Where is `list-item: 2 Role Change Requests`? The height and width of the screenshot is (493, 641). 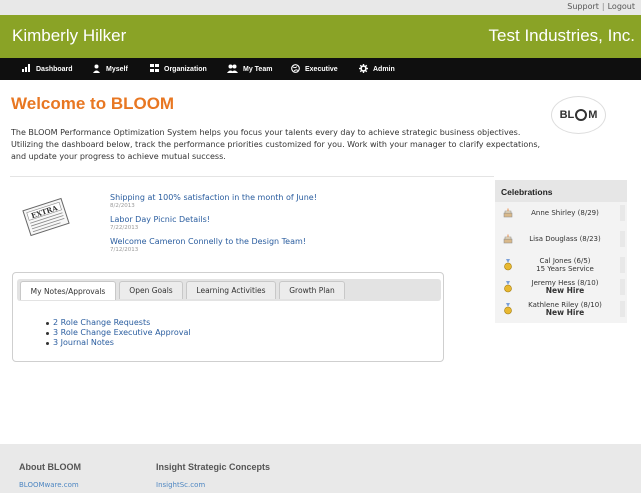 list-item: 2 Role Change Requests is located at coordinates (118, 323).